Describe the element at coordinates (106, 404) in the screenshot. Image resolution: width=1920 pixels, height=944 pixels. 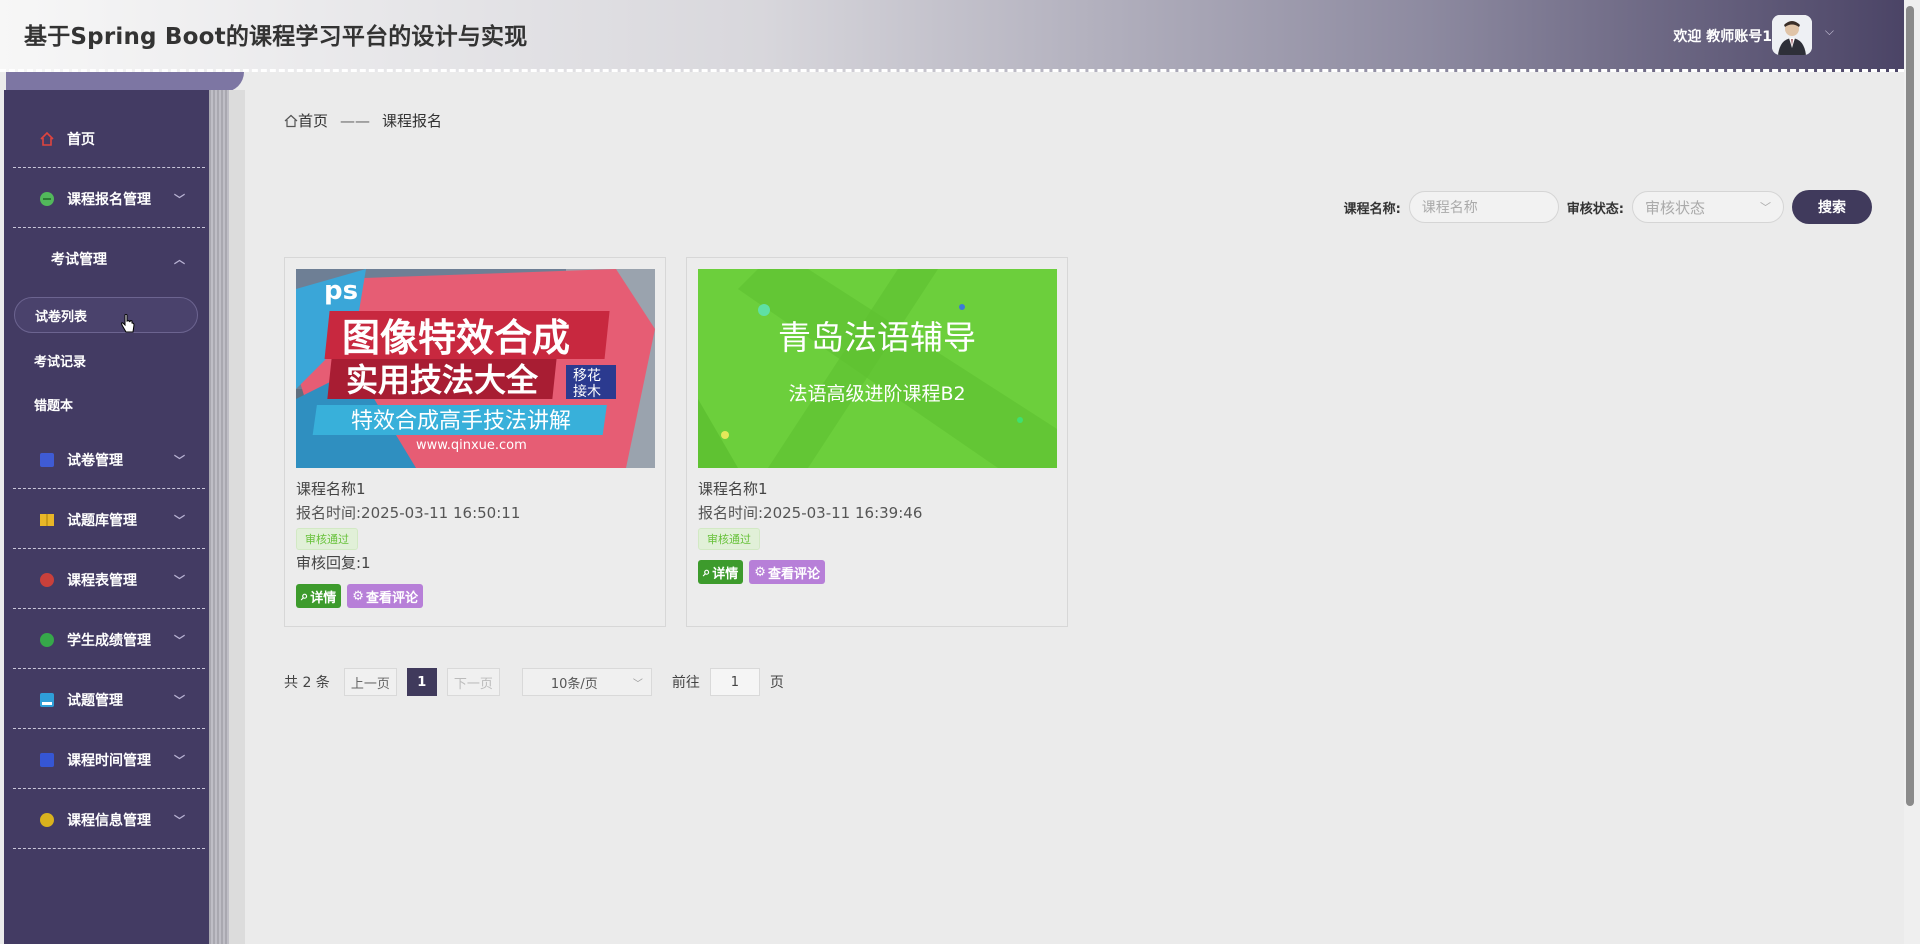
I see `sidebar-subitem-wrong-book: 错题本` at that location.